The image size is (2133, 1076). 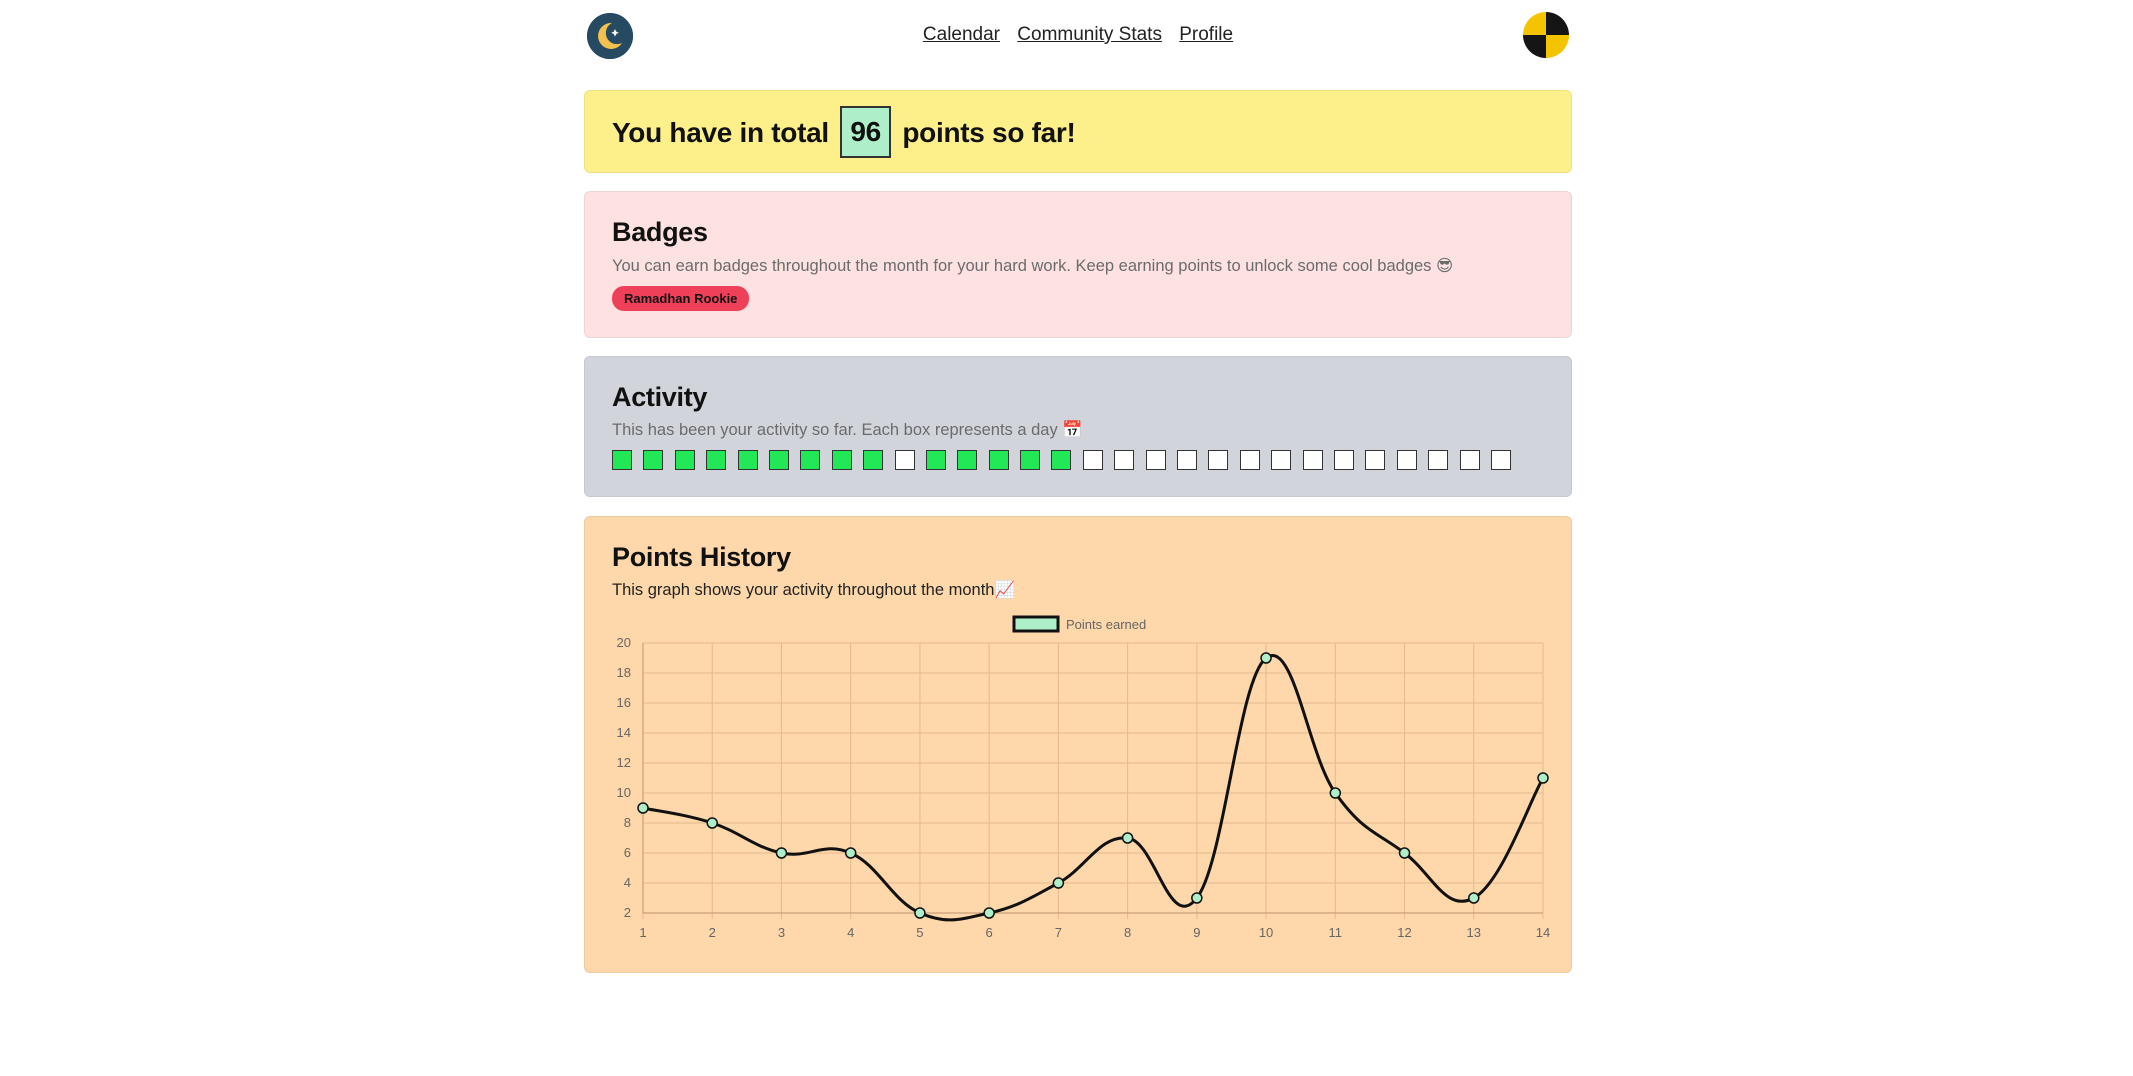 What do you see at coordinates (1127, 932) in the screenshot?
I see `x-tick-label: 8` at bounding box center [1127, 932].